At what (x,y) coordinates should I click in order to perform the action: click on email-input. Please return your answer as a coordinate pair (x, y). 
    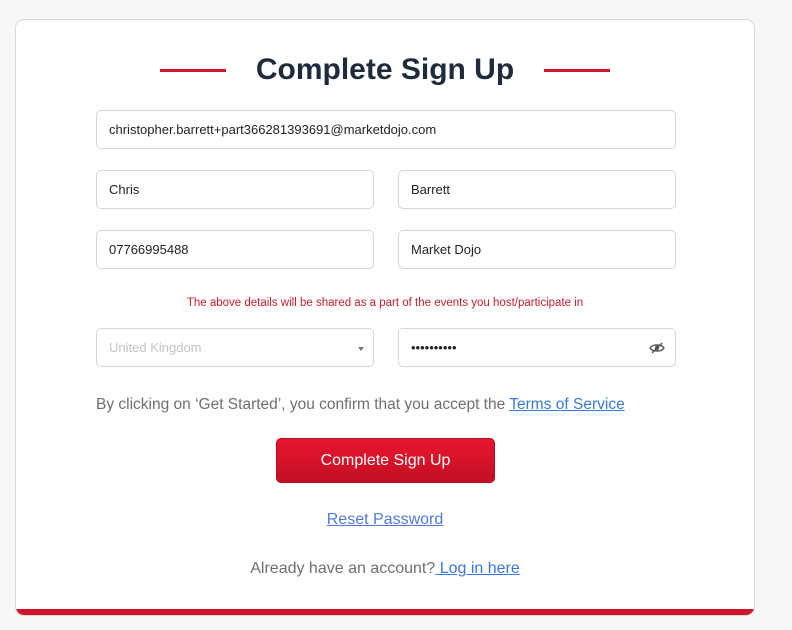
    Looking at the image, I should click on (386, 129).